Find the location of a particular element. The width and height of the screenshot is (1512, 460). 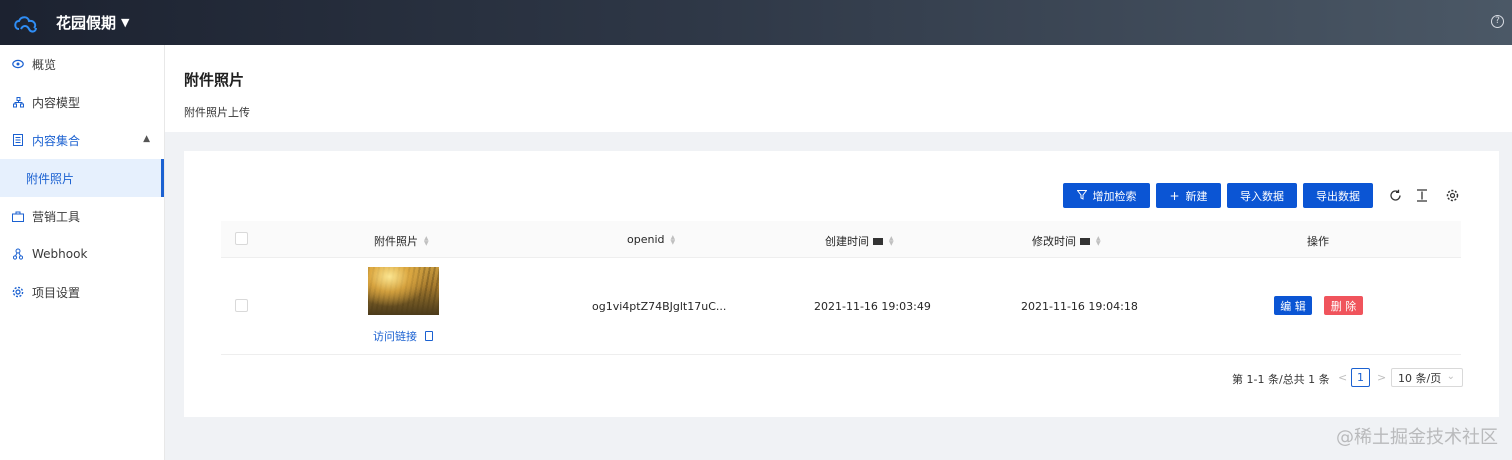

collection-icon is located at coordinates (18, 140).